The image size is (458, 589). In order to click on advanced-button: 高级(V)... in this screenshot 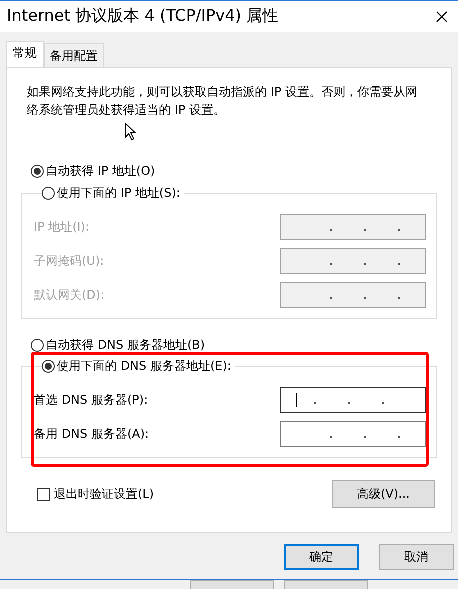, I will do `click(383, 494)`.